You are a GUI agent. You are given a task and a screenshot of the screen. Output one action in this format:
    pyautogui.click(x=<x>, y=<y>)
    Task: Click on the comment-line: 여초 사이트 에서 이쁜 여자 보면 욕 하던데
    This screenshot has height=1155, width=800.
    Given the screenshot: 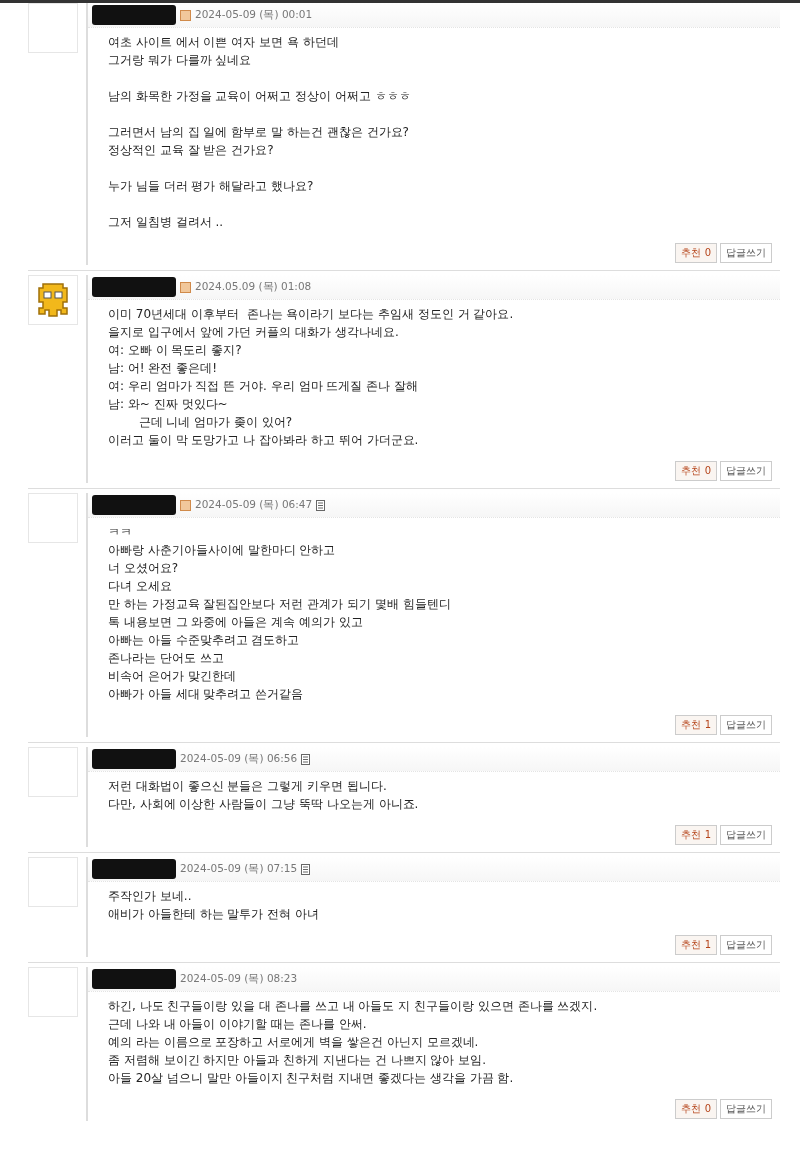 What is the action you would take?
    pyautogui.click(x=224, y=42)
    